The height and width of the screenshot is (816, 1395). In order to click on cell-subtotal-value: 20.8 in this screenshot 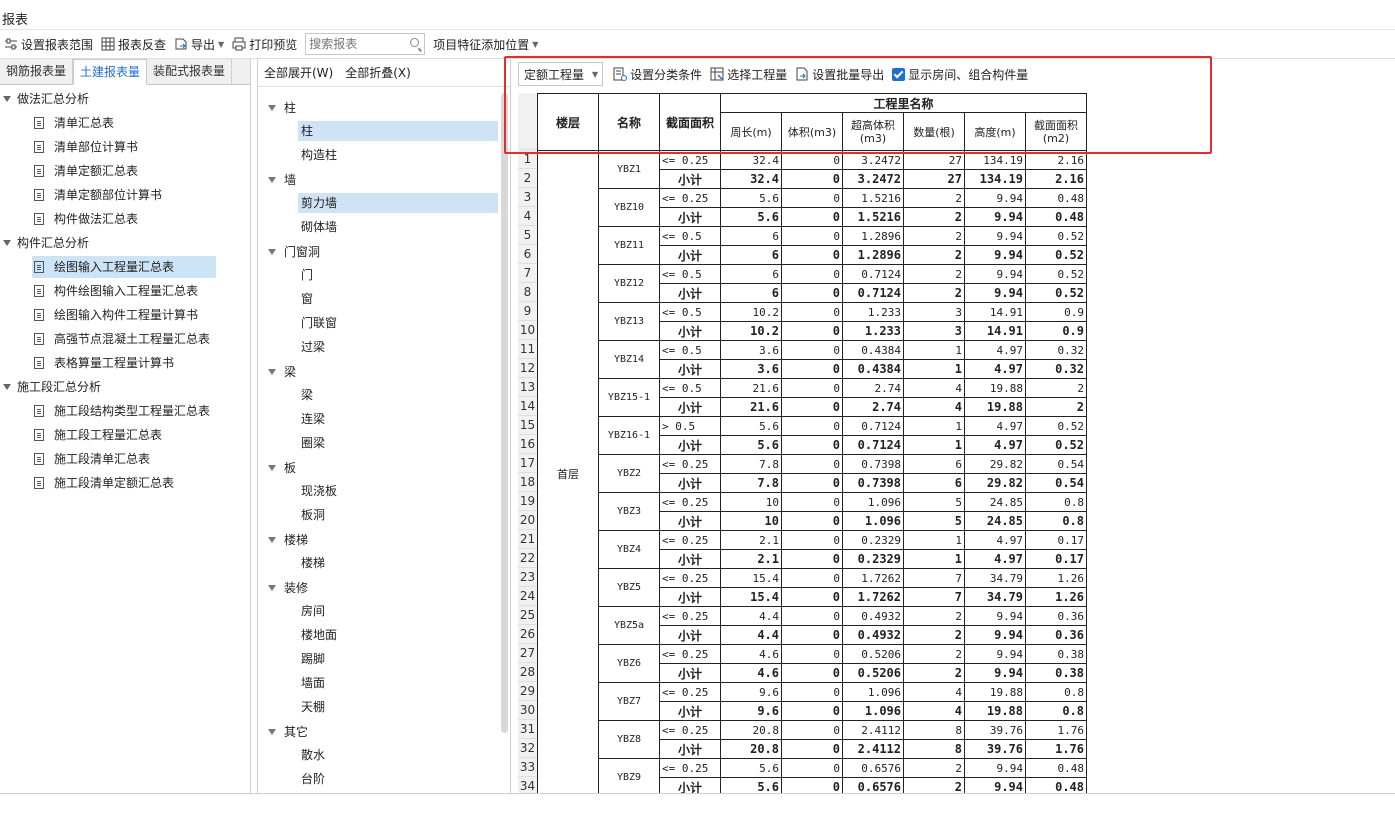, I will do `click(751, 749)`.